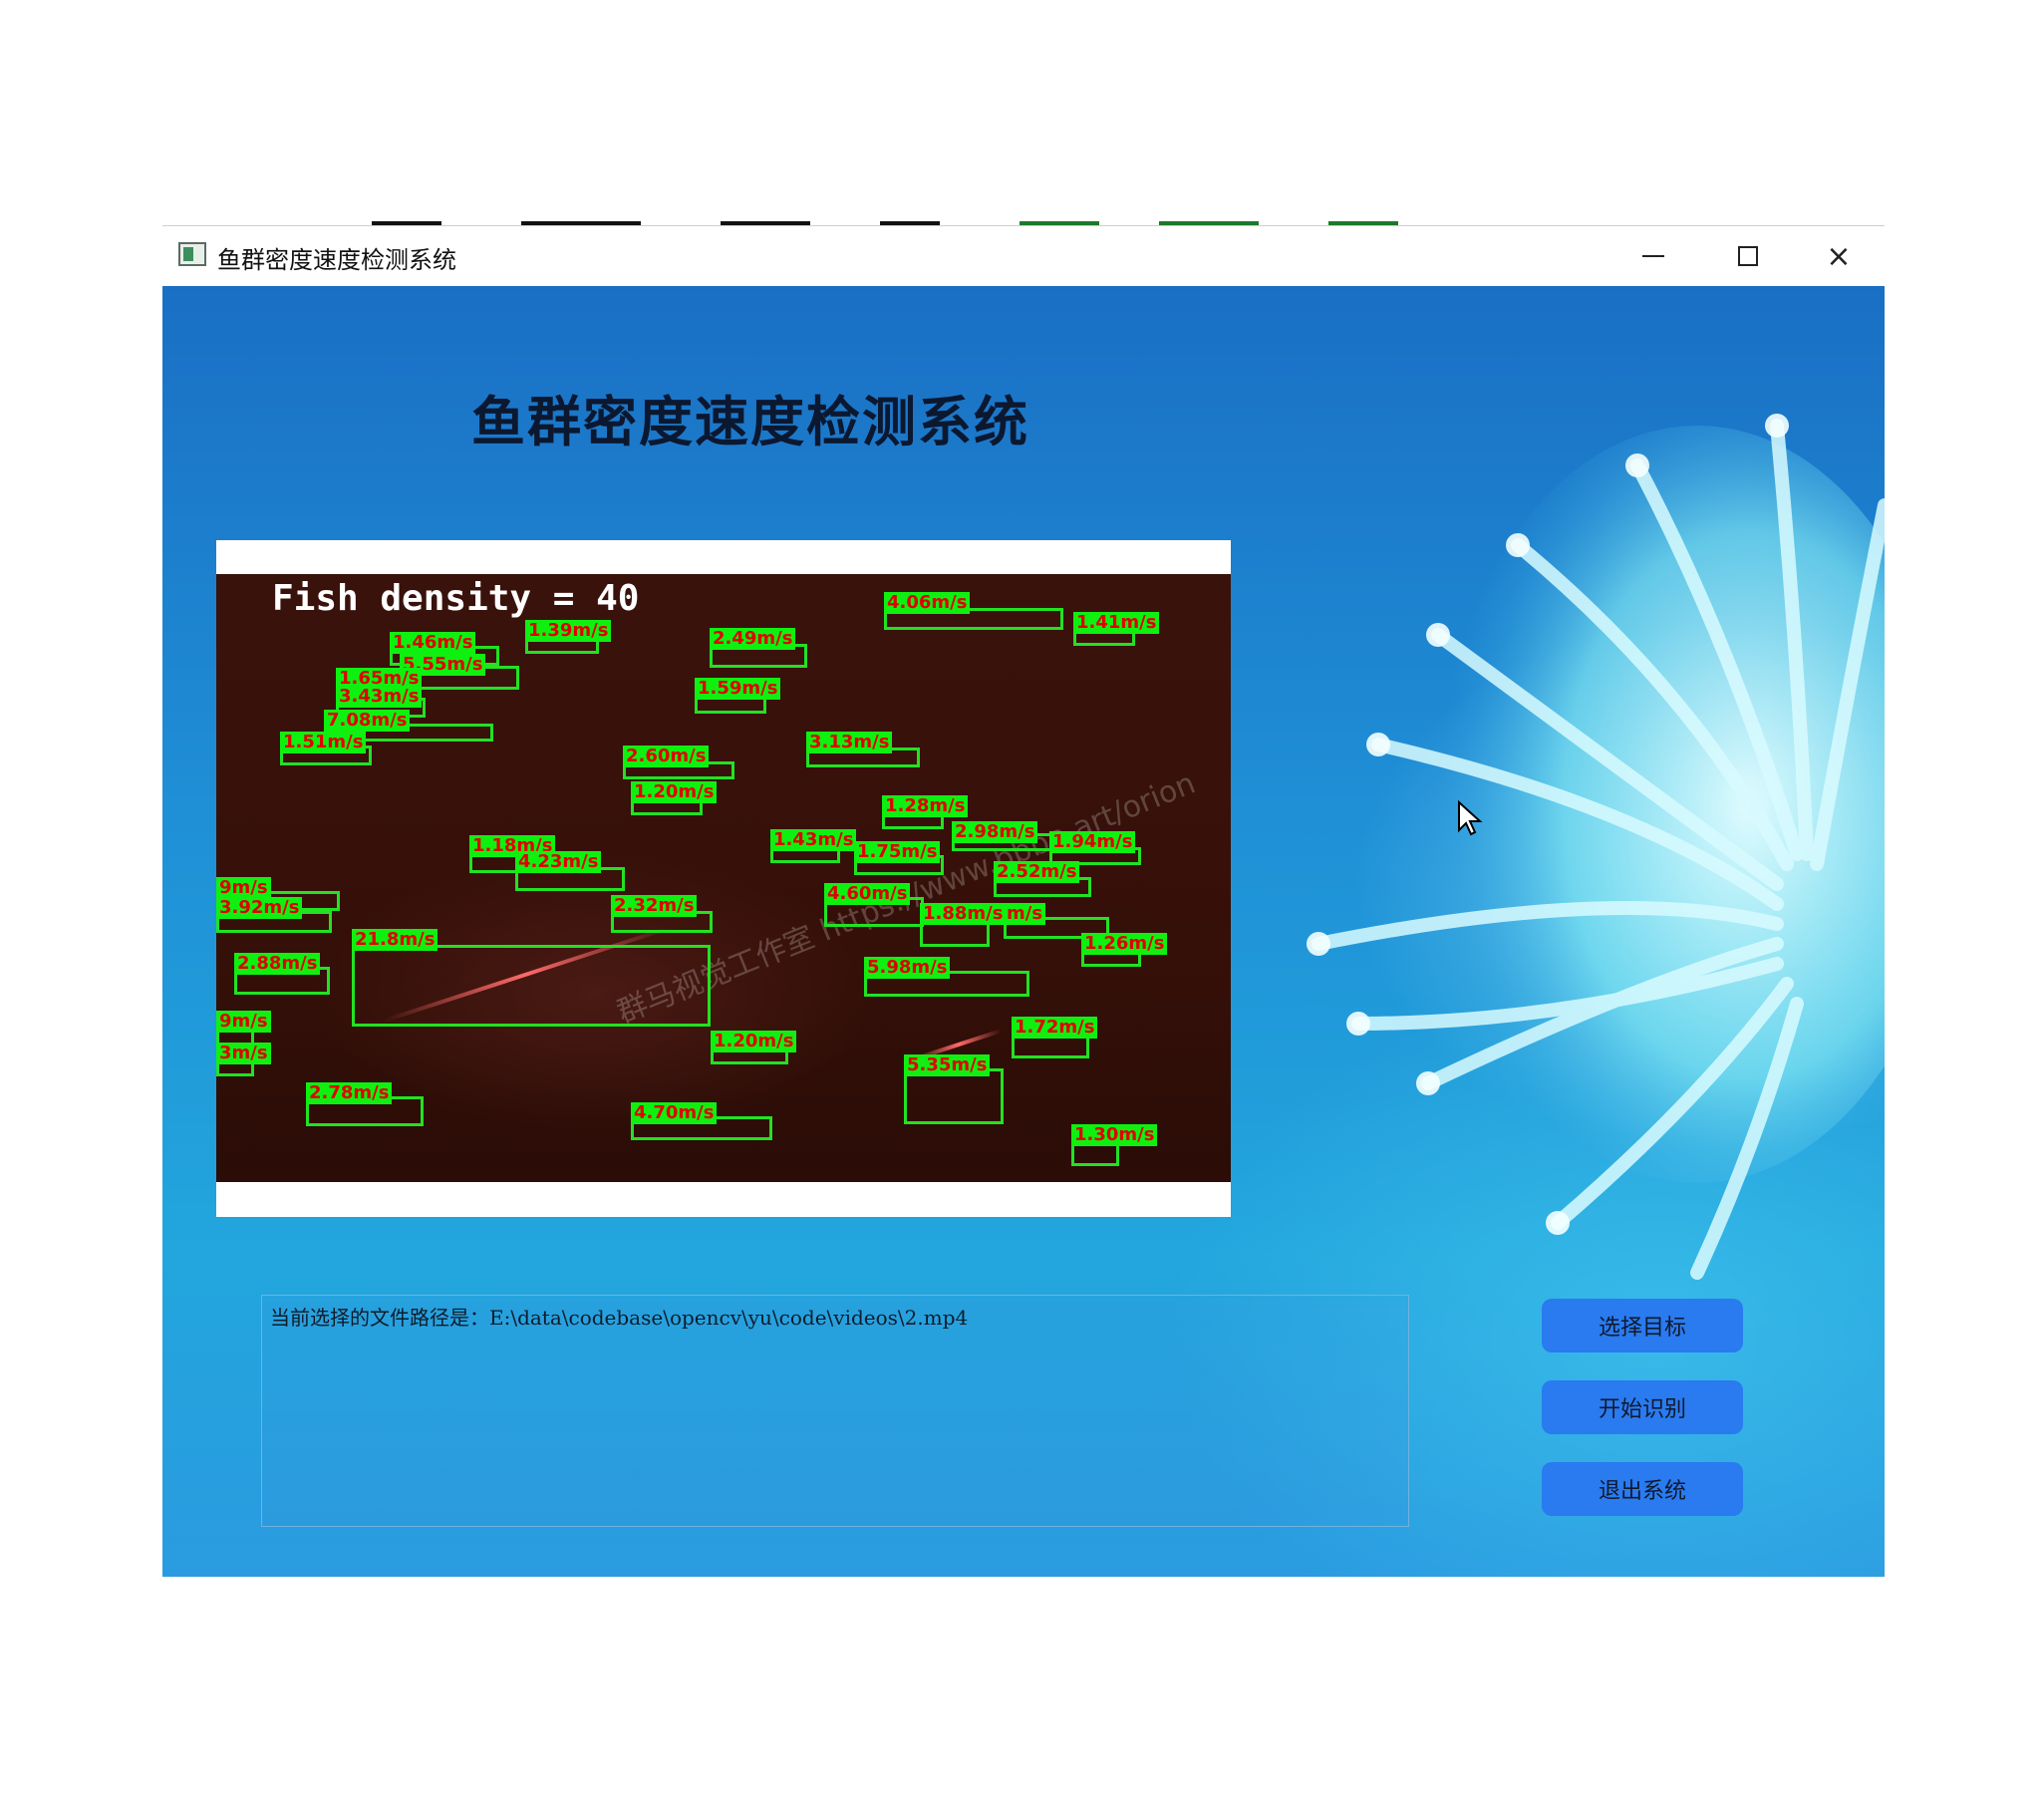  Describe the element at coordinates (1596, 847) in the screenshot. I see `coral-background-decoration` at that location.